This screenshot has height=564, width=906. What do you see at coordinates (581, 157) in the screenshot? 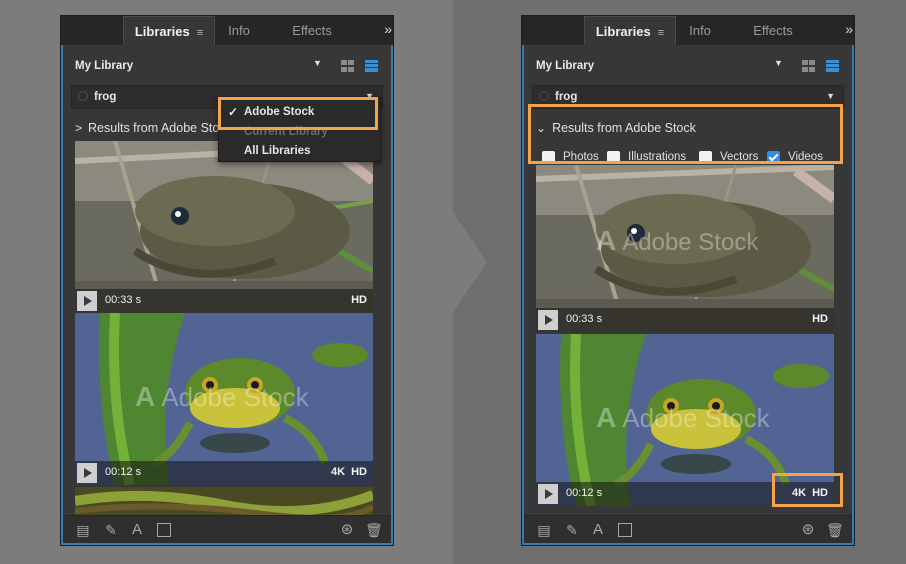
I see `filter-label: Photos` at bounding box center [581, 157].